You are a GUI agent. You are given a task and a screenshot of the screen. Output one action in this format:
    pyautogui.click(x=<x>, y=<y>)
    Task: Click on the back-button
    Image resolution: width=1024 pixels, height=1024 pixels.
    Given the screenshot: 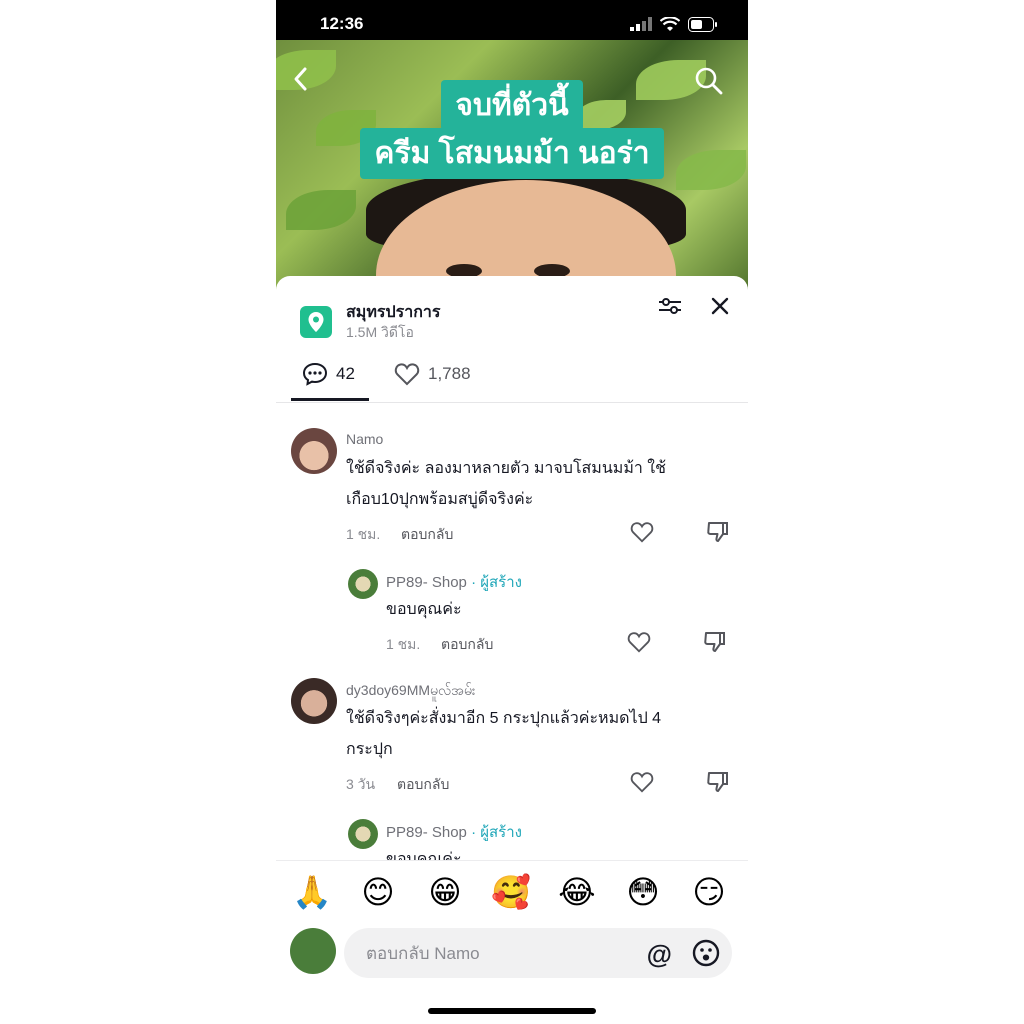 What is the action you would take?
    pyautogui.click(x=301, y=81)
    